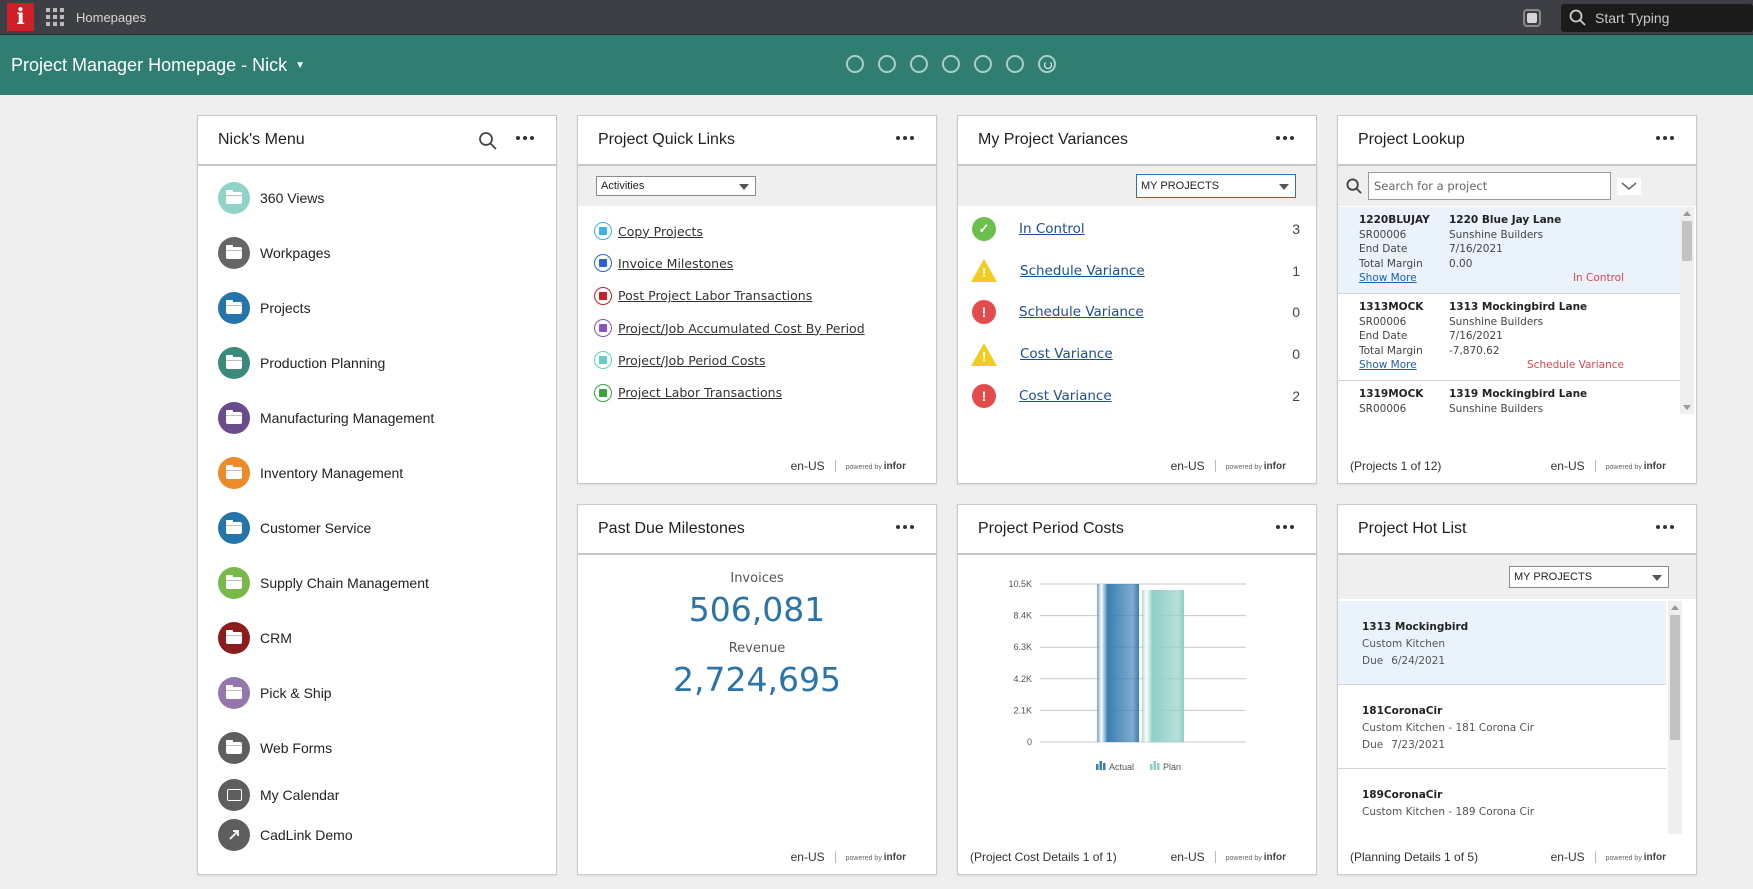 The image size is (1753, 889). I want to click on variance-count: 1, so click(1296, 270).